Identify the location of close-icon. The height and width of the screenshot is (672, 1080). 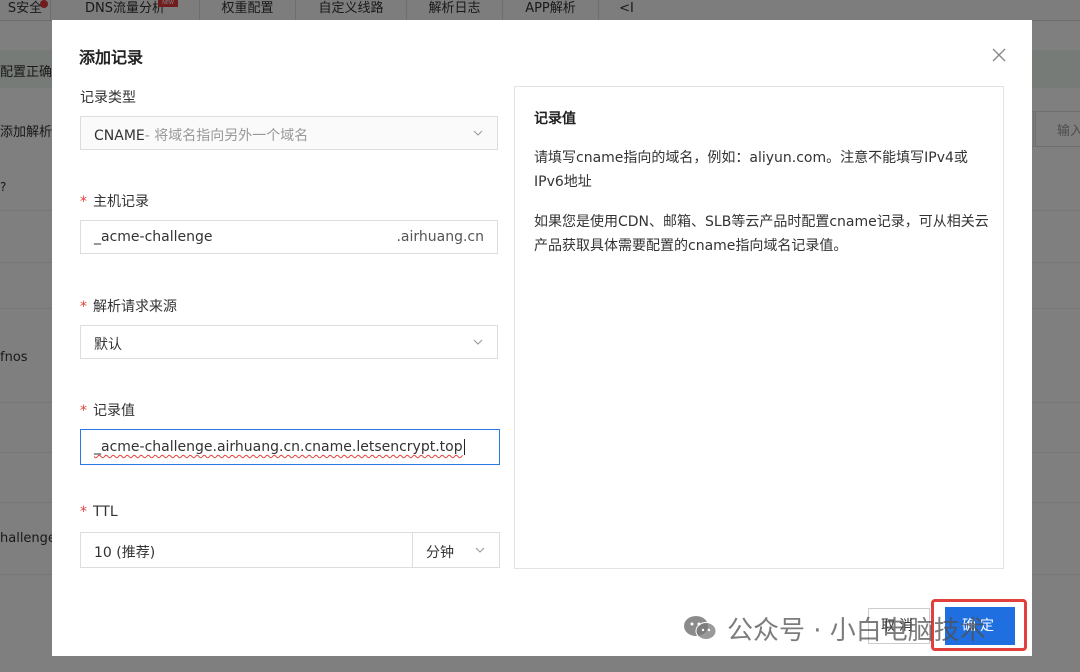
(999, 55).